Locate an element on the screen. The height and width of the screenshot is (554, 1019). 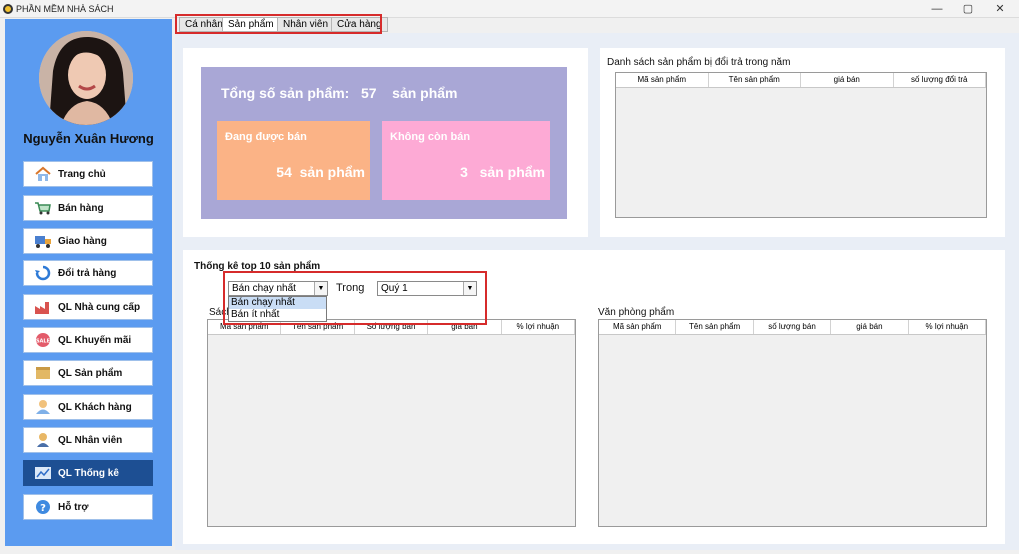
svg-text: SALE is located at coordinates (43, 342).